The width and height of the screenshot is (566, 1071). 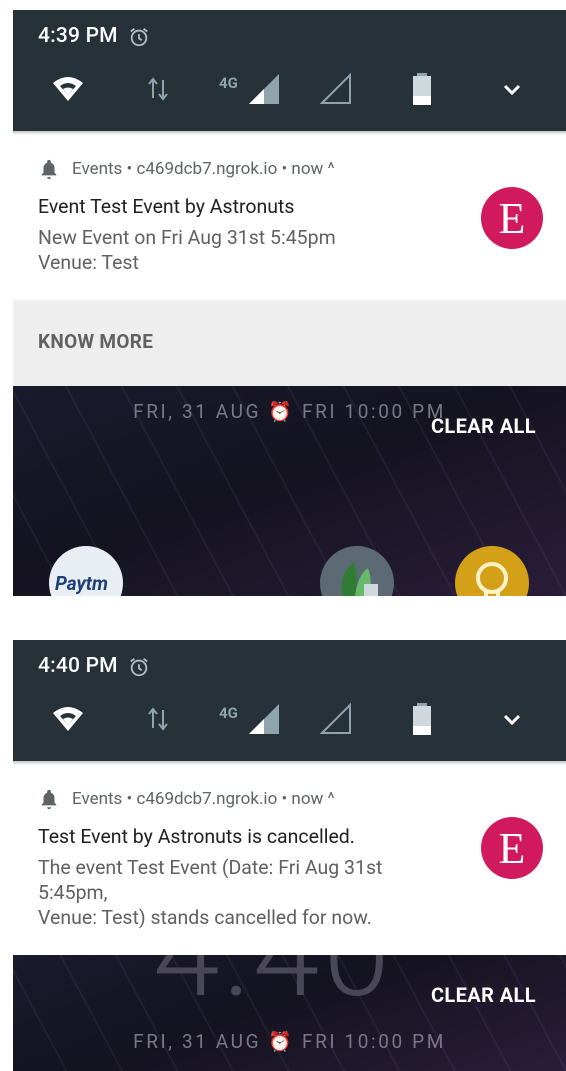 I want to click on paytm-app-icon: Paytm, so click(x=86, y=571).